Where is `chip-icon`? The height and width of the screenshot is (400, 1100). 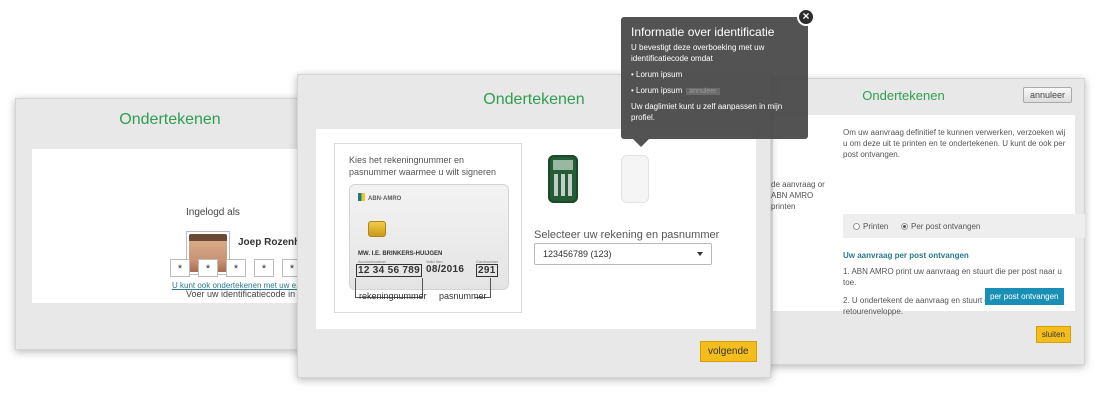 chip-icon is located at coordinates (377, 229).